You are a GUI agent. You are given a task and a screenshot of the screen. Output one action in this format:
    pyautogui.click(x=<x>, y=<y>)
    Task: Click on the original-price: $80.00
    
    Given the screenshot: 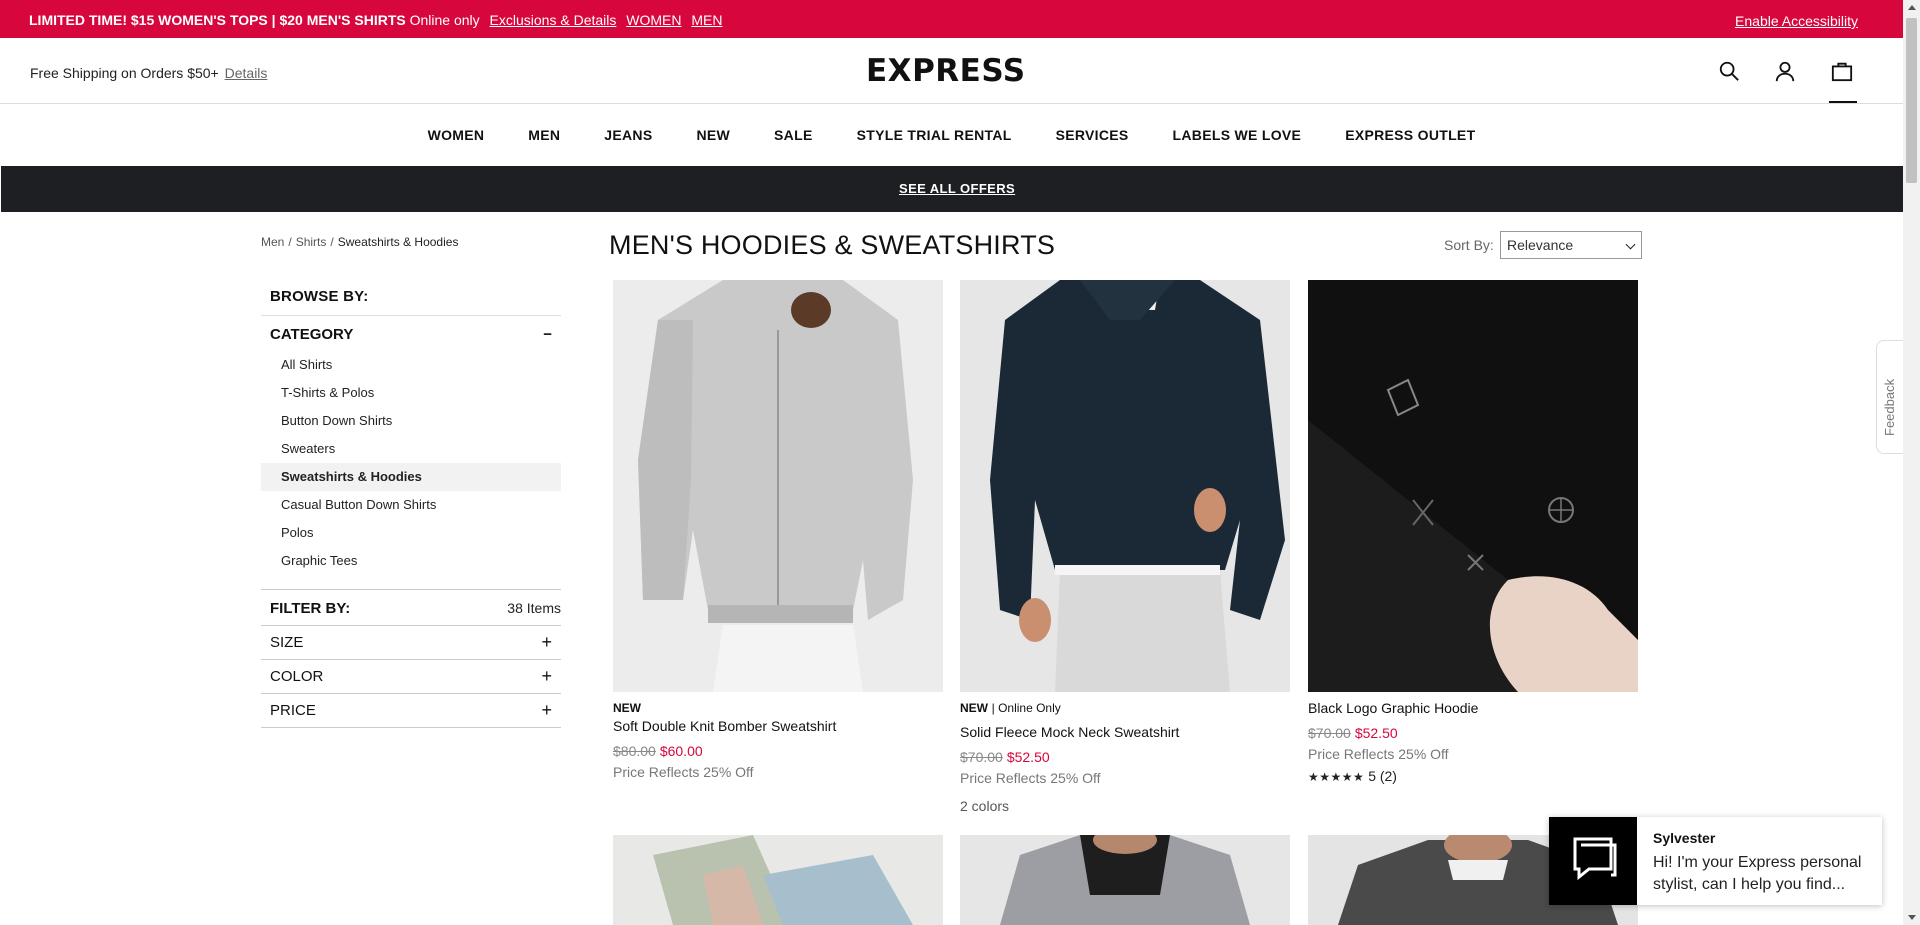 What is the action you would take?
    pyautogui.click(x=634, y=751)
    